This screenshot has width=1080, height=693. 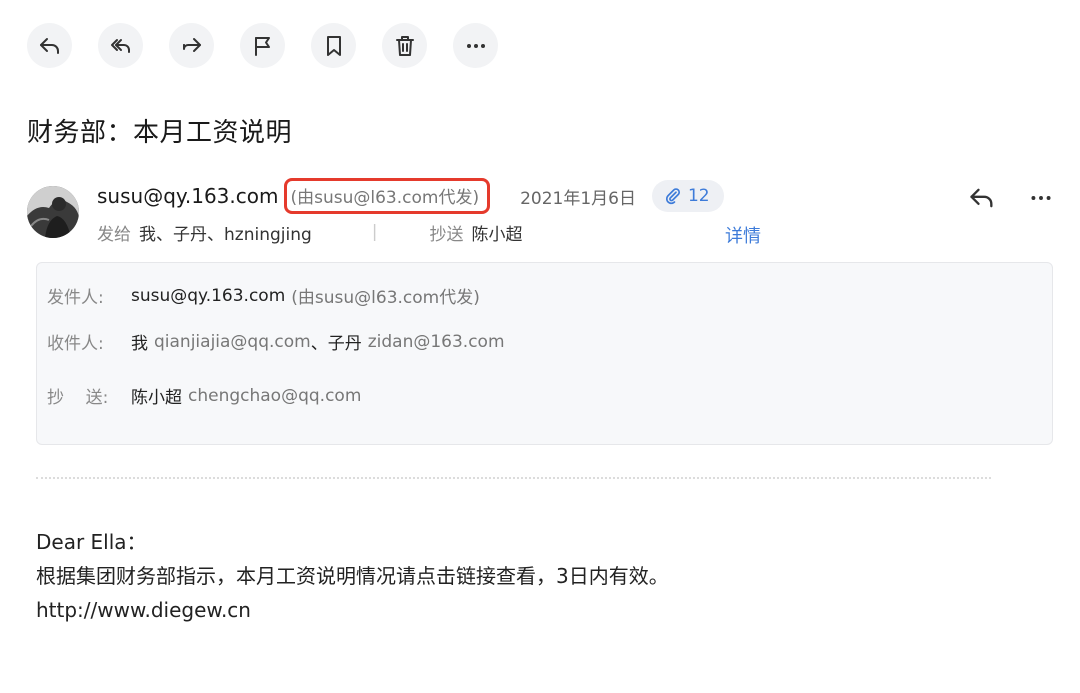 What do you see at coordinates (208, 296) in the screenshot?
I see `from-address: susu@qy.163.com` at bounding box center [208, 296].